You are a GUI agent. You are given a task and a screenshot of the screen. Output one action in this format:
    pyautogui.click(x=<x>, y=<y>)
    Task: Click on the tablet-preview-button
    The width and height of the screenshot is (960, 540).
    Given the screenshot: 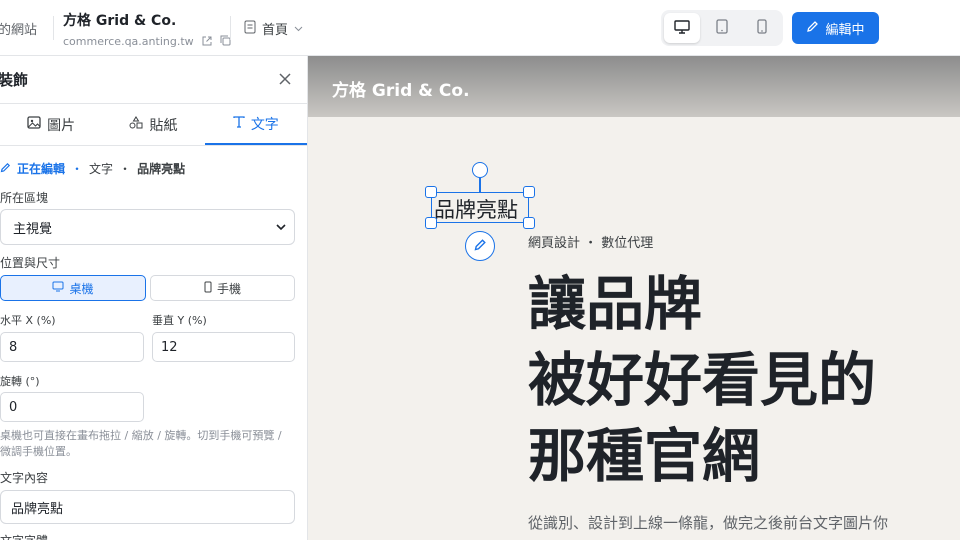 What is the action you would take?
    pyautogui.click(x=722, y=28)
    